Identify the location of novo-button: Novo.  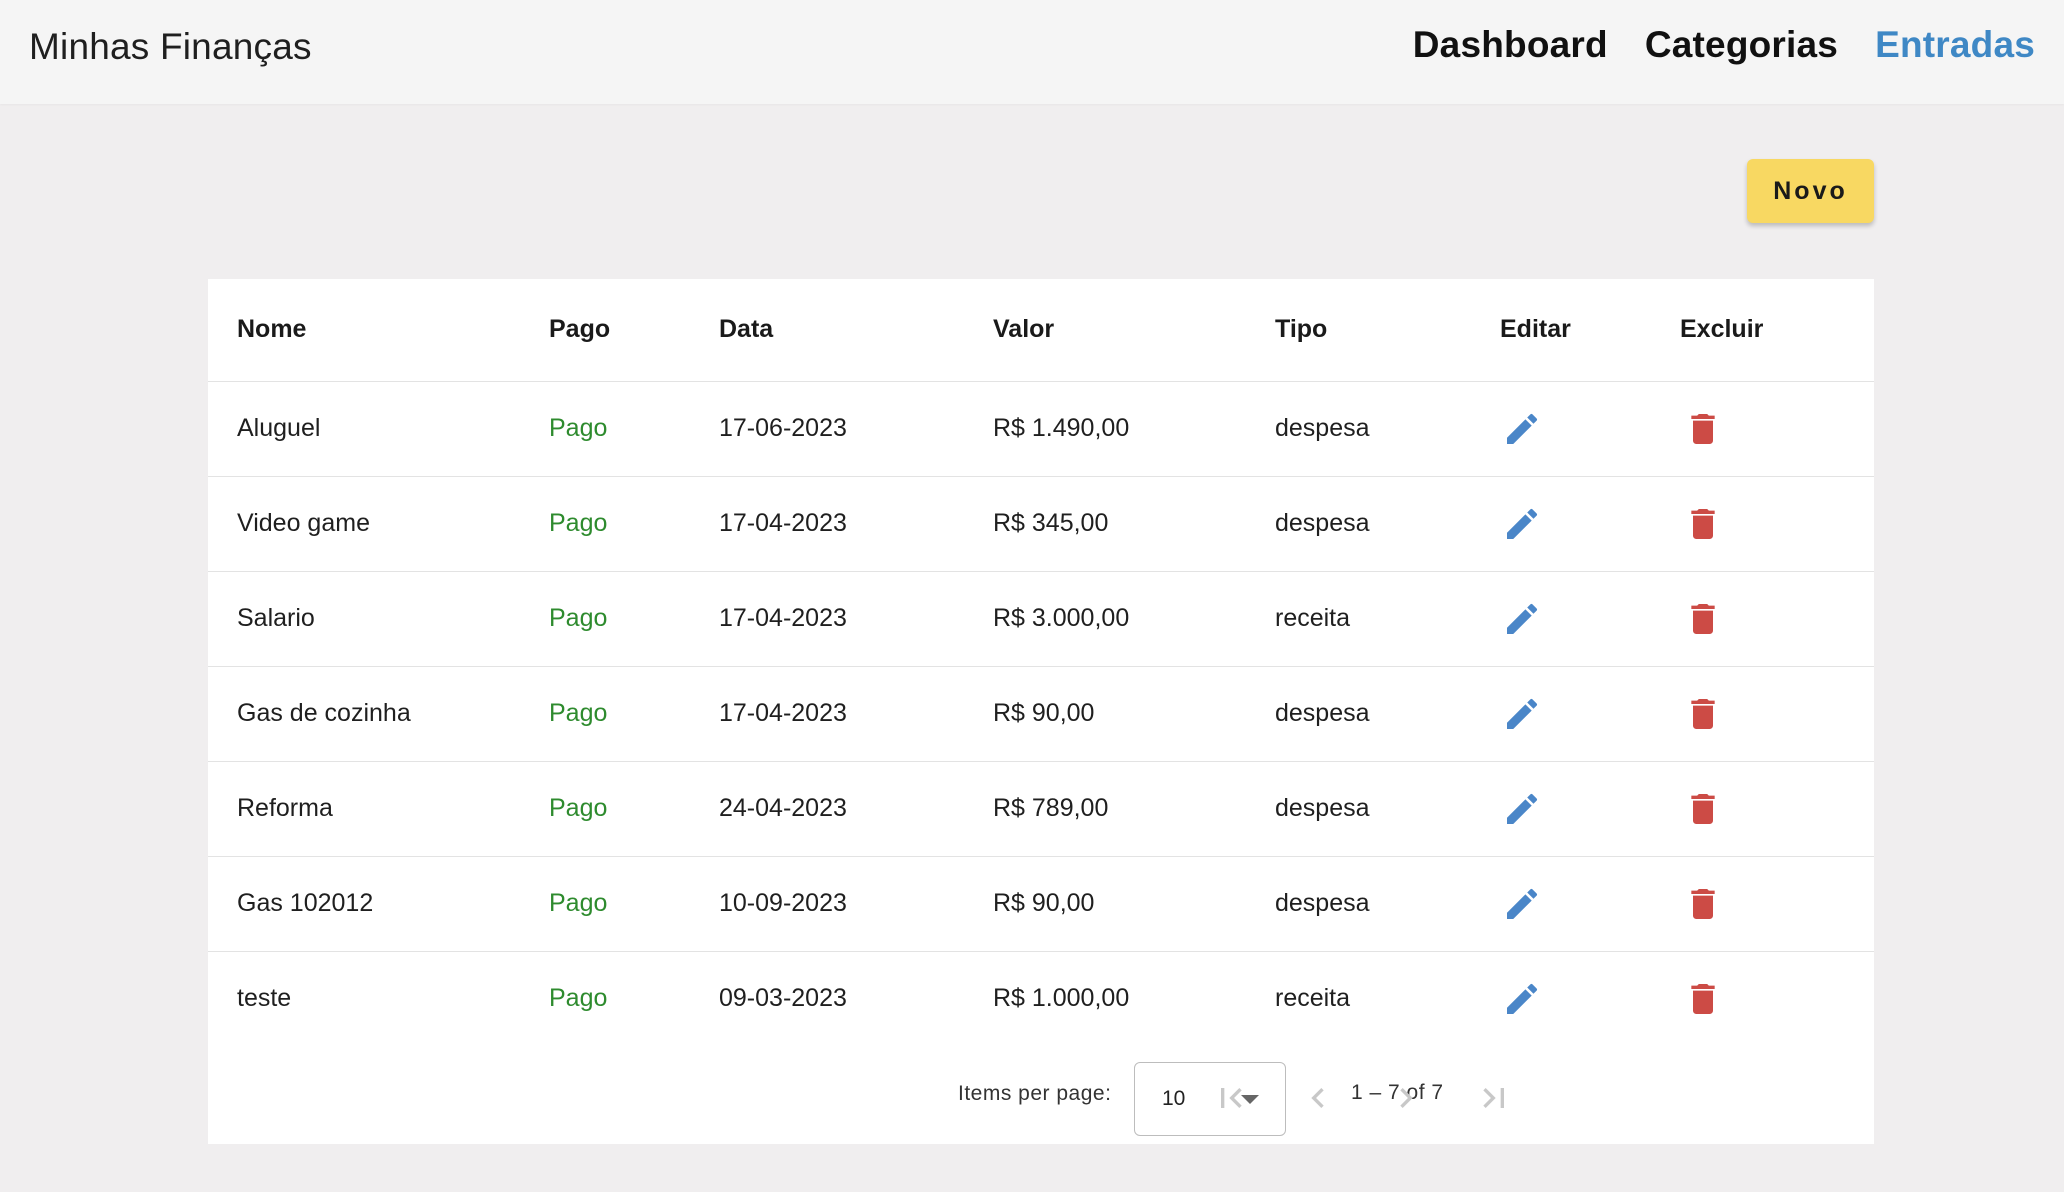
(1810, 191).